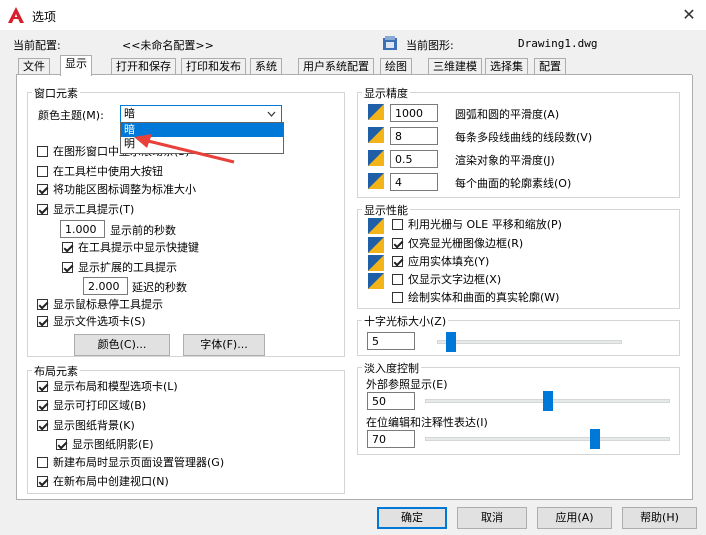 The image size is (706, 535). What do you see at coordinates (61, 444) in the screenshot?
I see `show-paper-shadow-checkbox` at bounding box center [61, 444].